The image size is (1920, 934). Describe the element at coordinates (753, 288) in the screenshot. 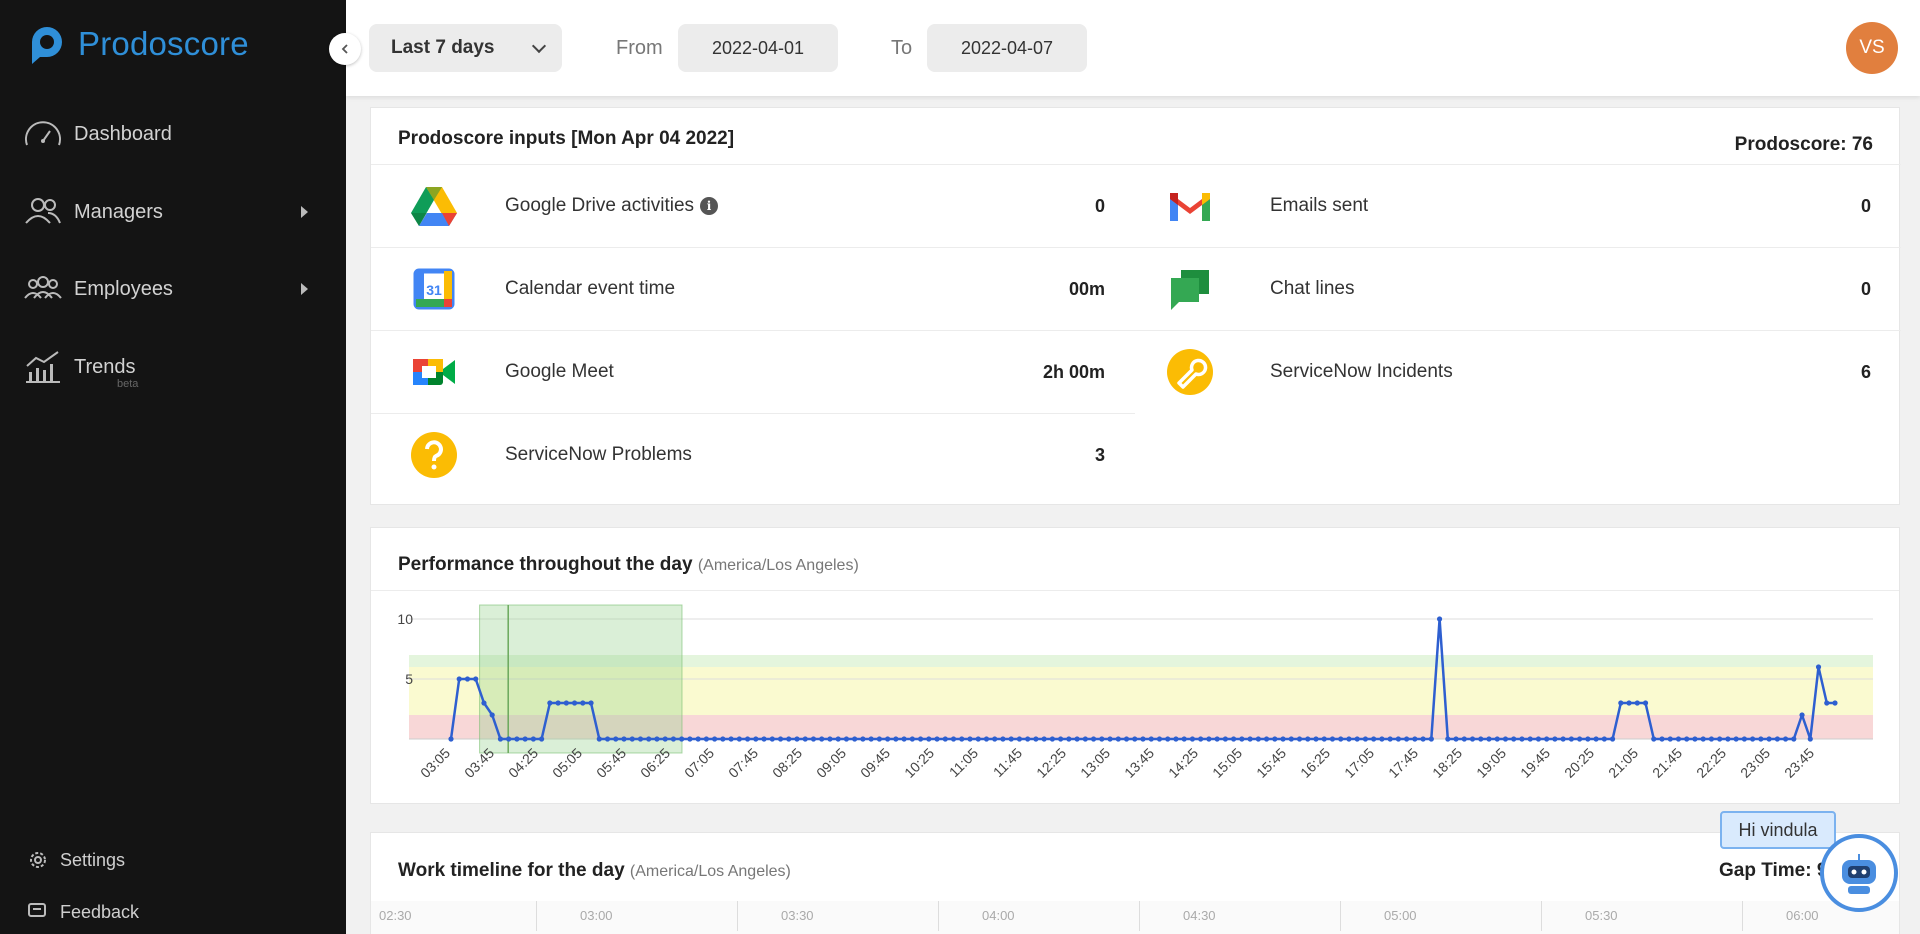

I see `input-row-calendar: 31 Calendar event time 00m` at that location.